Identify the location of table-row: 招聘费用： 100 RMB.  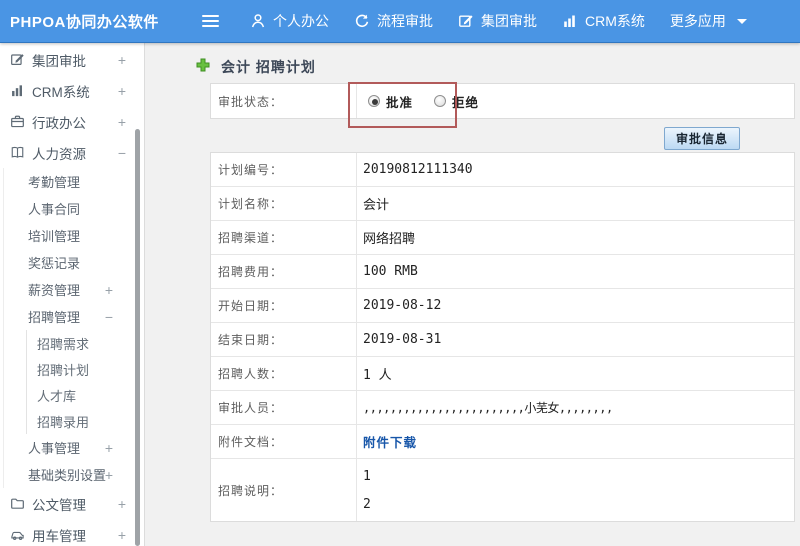
(502, 272).